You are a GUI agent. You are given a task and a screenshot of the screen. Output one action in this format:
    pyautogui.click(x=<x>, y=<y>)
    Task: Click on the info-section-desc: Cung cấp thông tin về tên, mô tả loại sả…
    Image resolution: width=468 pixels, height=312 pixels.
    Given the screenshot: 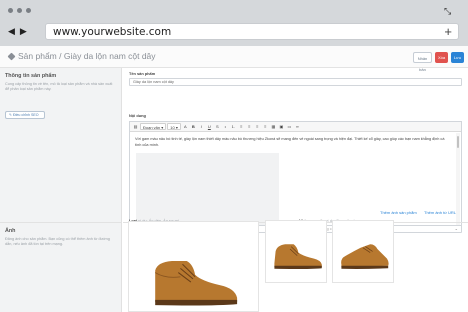 What is the action you would take?
    pyautogui.click(x=59, y=86)
    